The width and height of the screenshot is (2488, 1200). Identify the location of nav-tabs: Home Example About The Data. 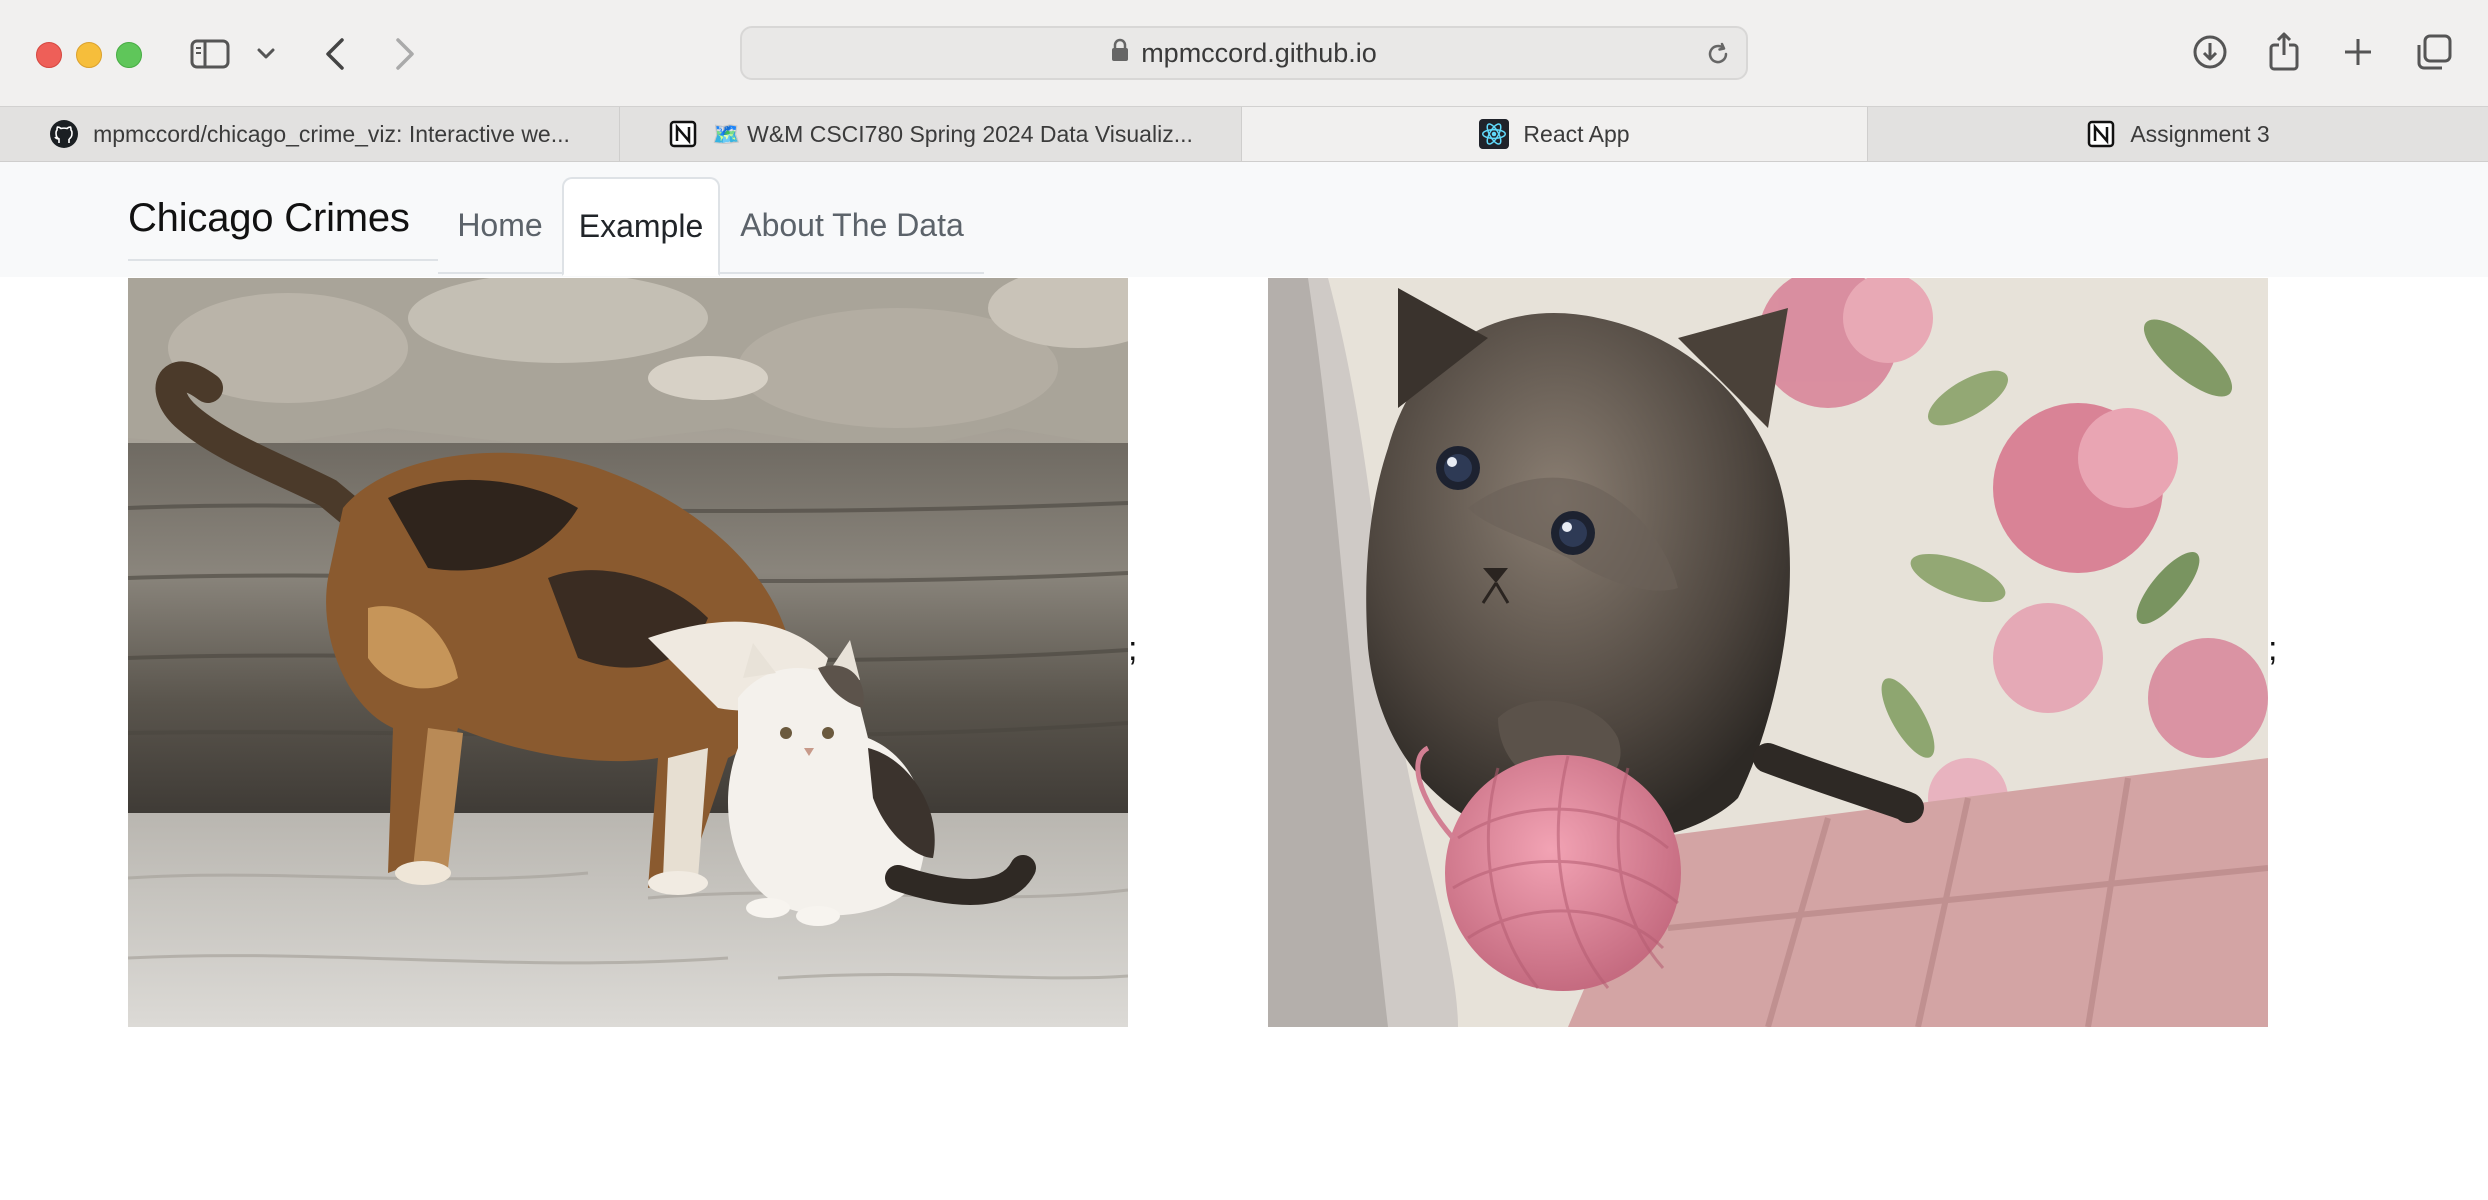
(711, 226).